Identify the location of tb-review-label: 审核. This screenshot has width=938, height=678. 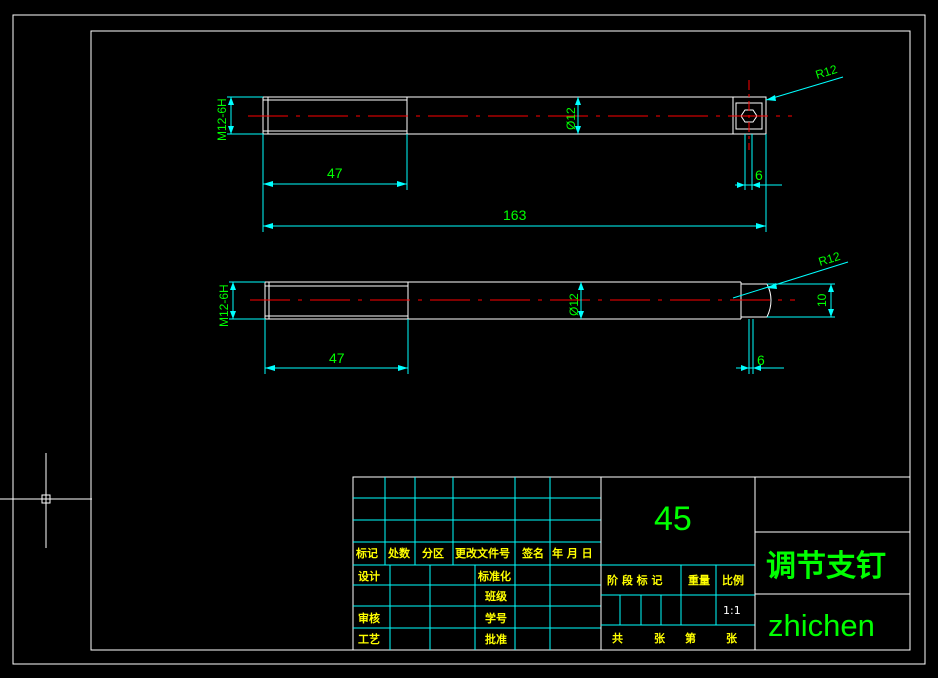
(369, 618).